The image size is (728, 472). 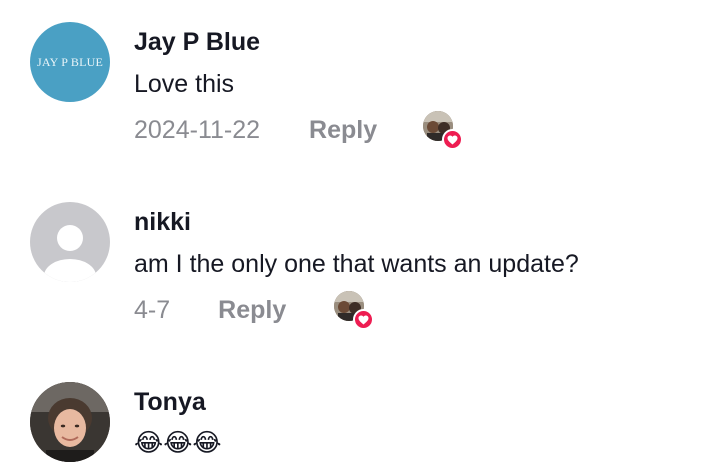 I want to click on comment-username: Tonya, so click(x=170, y=402).